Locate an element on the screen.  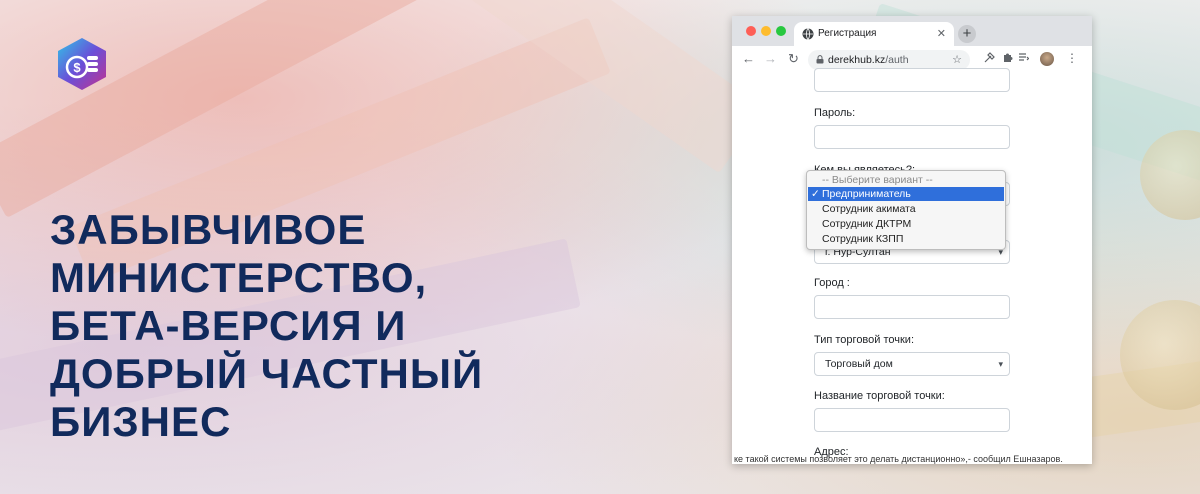
city-label: Город : is located at coordinates (832, 283).